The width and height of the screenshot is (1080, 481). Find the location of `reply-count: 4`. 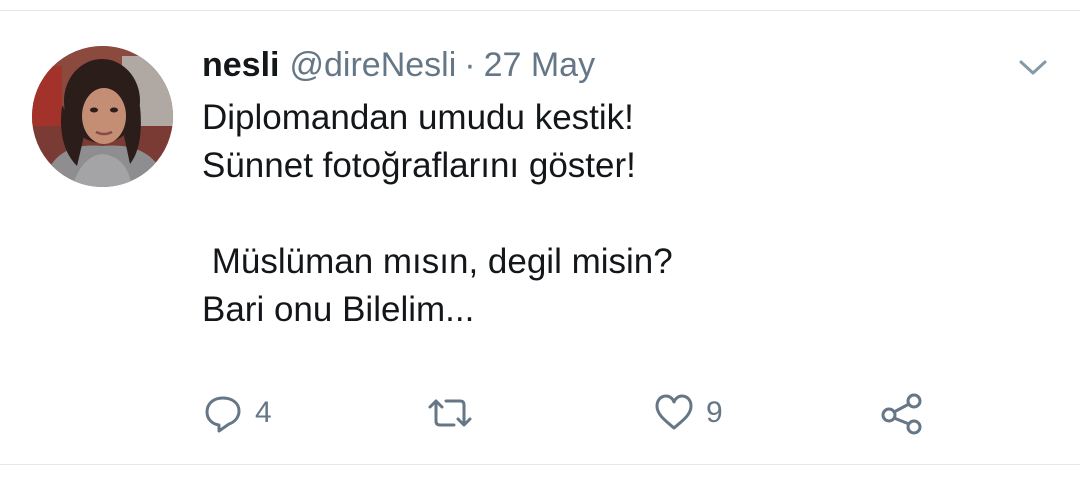

reply-count: 4 is located at coordinates (263, 412).